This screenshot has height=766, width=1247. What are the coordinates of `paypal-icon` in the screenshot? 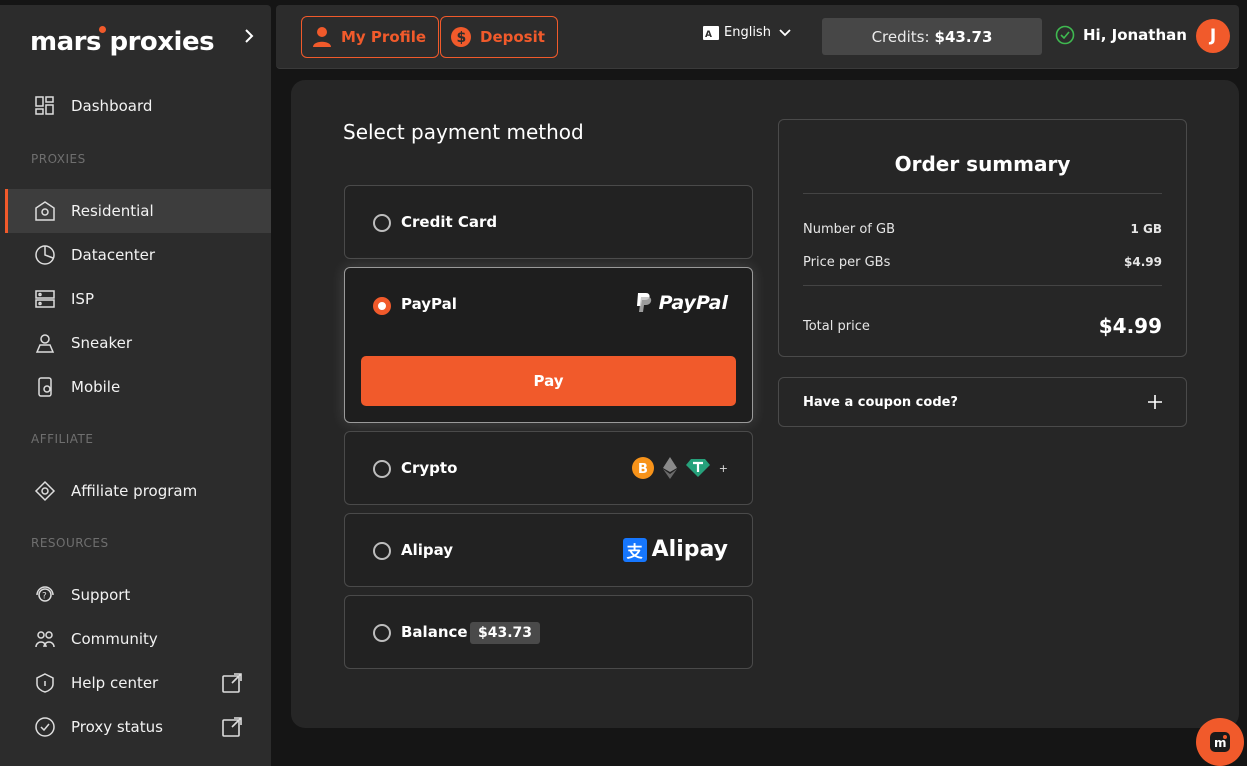 It's located at (643, 302).